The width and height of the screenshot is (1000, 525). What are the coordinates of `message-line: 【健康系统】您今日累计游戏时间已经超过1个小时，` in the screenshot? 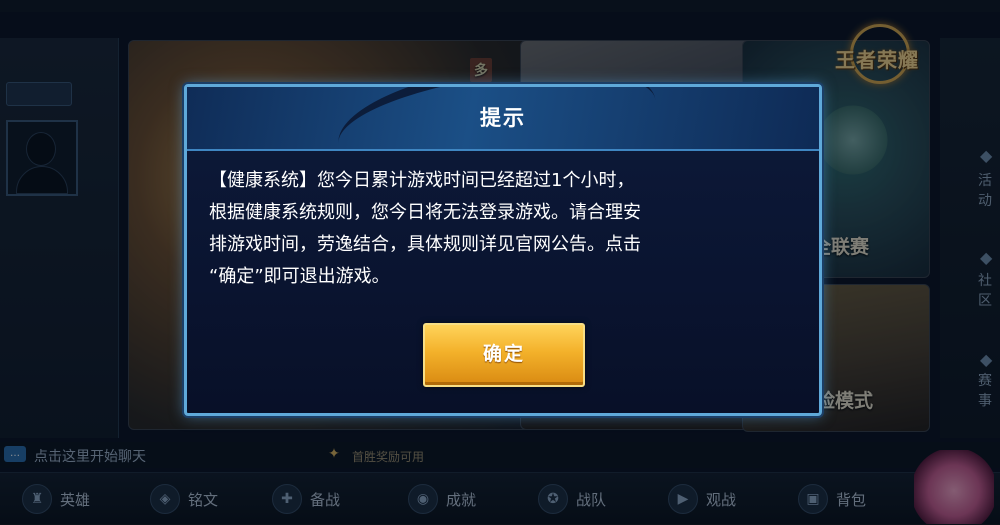 It's located at (422, 180).